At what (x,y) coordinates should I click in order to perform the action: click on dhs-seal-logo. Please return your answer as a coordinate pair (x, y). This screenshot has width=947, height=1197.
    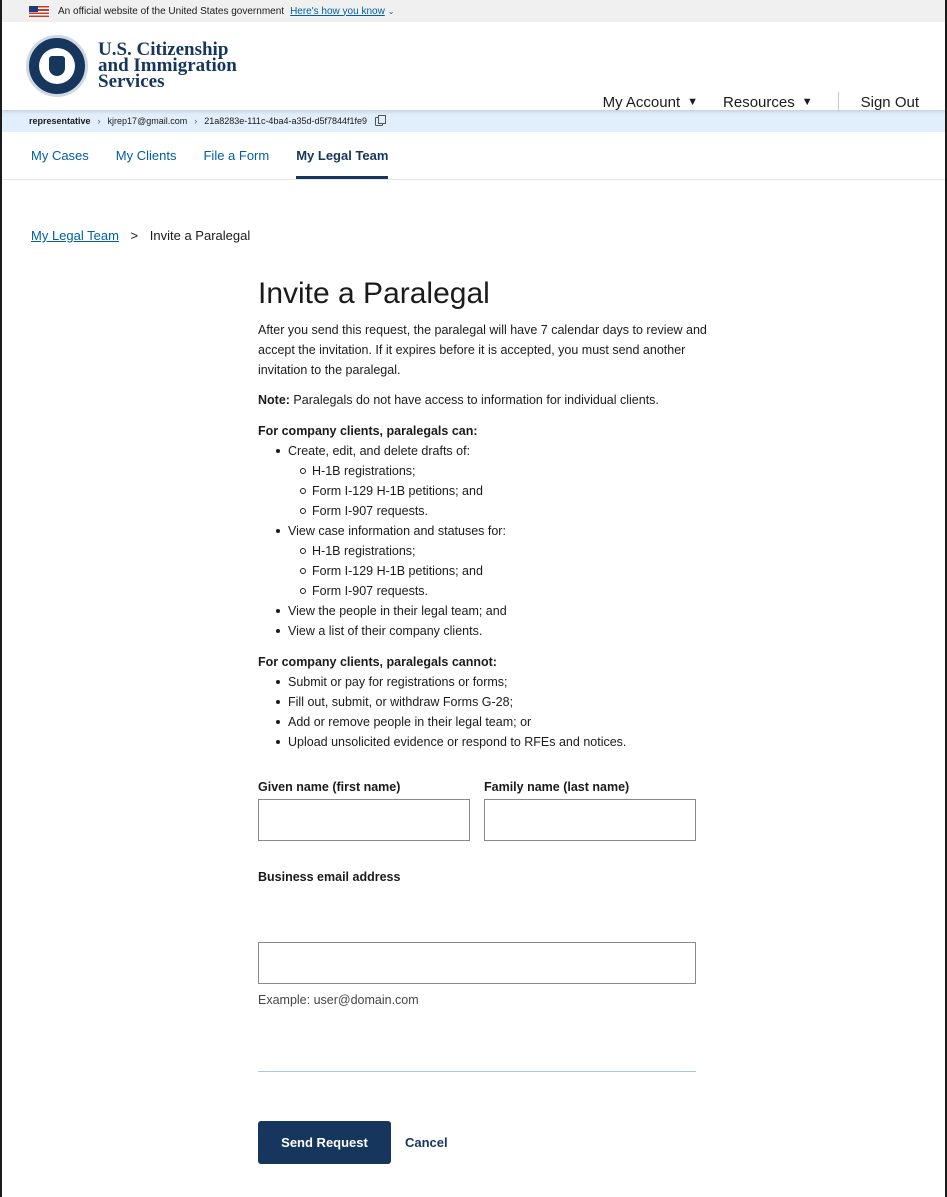
    Looking at the image, I should click on (57, 66).